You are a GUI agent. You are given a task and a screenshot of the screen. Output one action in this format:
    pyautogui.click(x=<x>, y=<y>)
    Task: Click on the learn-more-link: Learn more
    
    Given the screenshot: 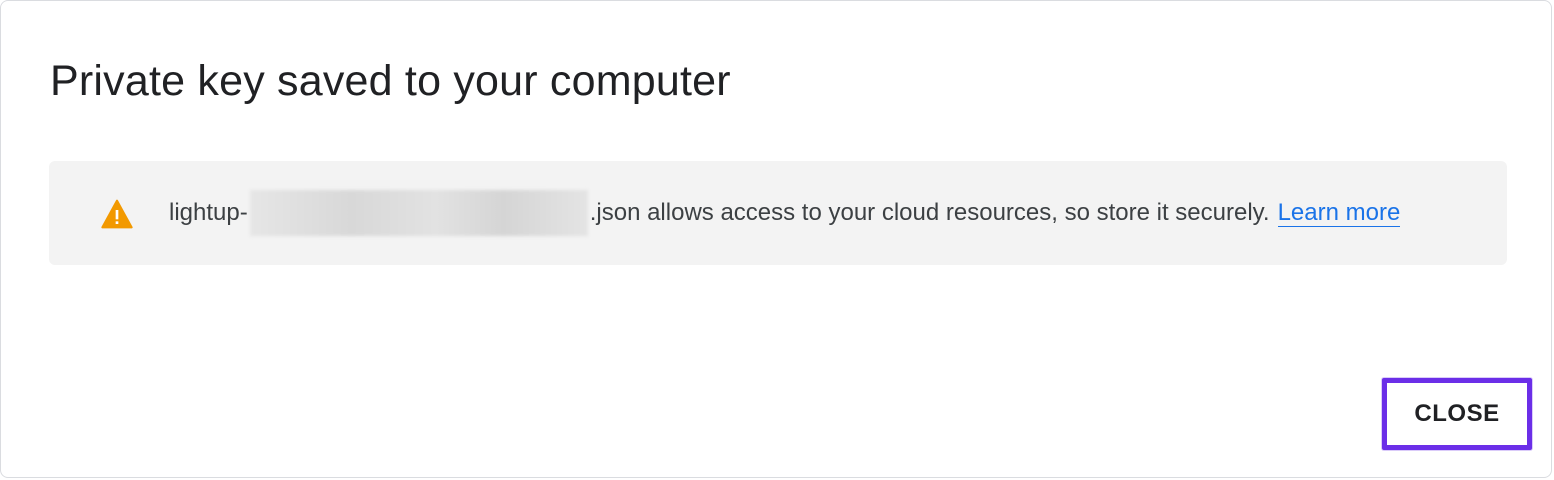 What is the action you would take?
    pyautogui.click(x=1339, y=213)
    